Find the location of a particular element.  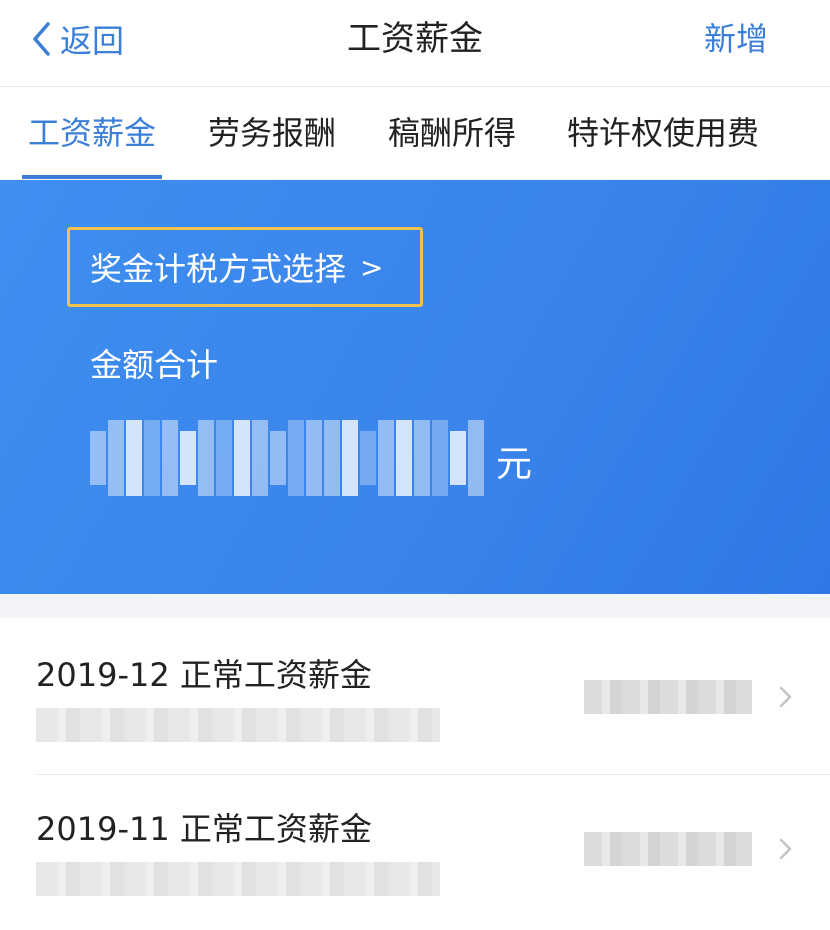

bonus-arrow: > is located at coordinates (372, 267).